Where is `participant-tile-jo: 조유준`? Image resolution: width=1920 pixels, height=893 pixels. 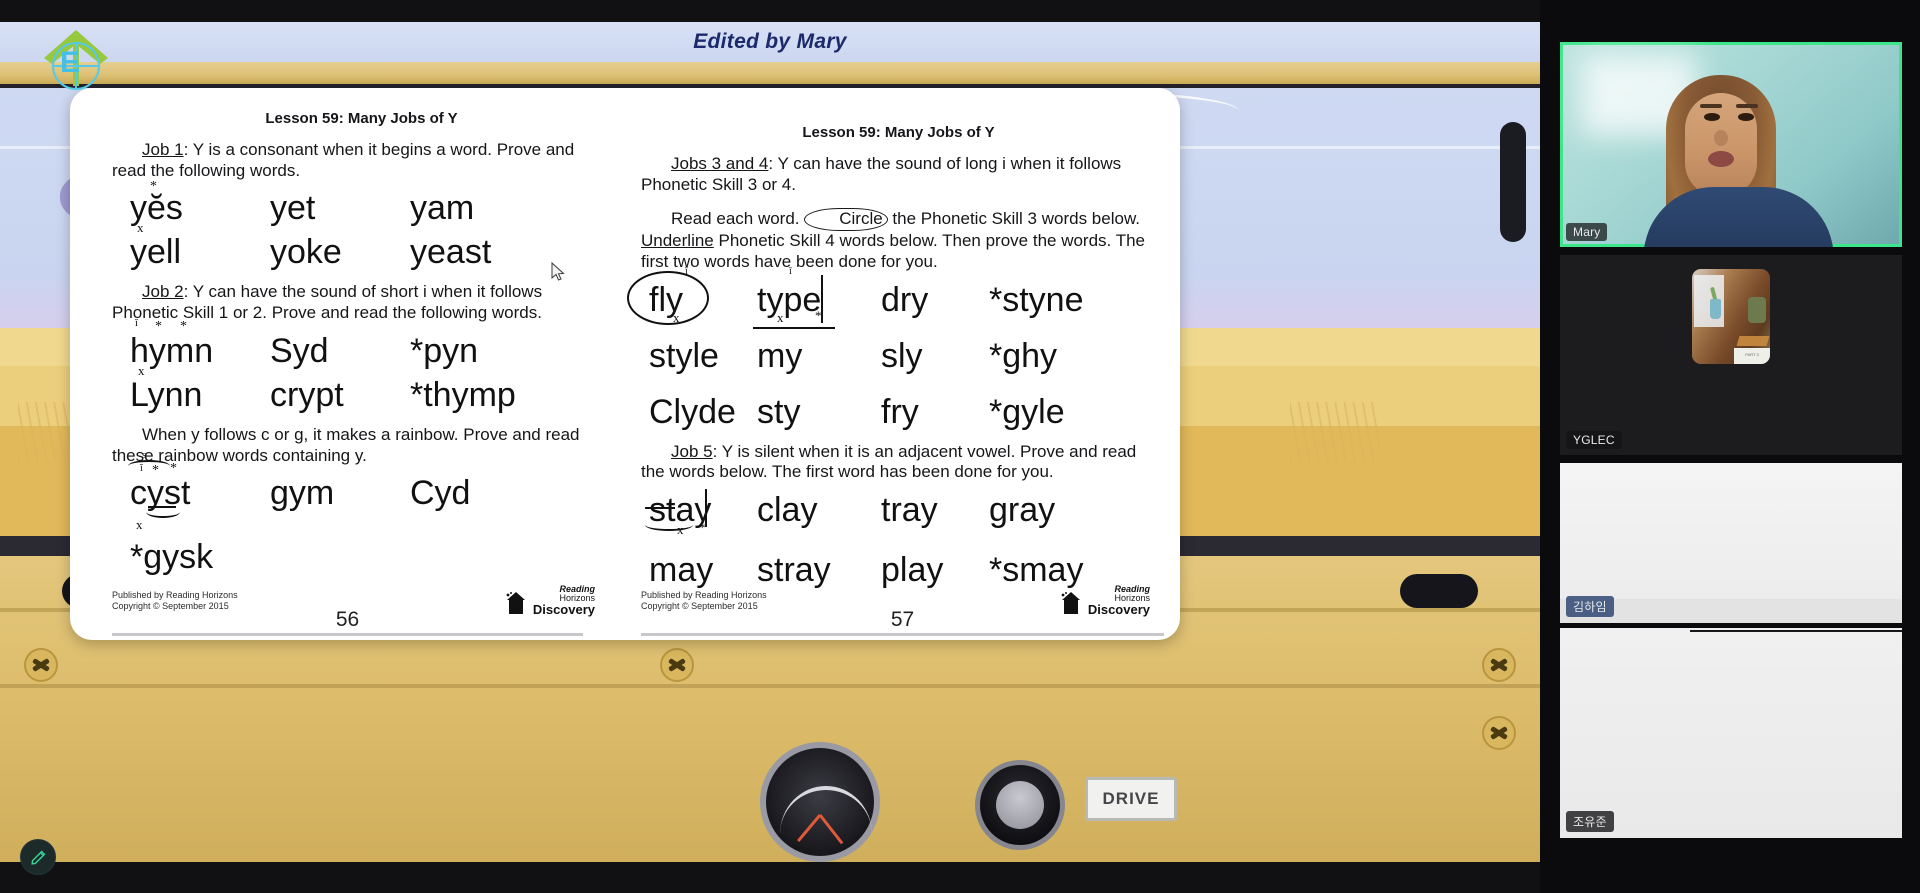
participant-tile-jo: 조유준 is located at coordinates (1731, 733).